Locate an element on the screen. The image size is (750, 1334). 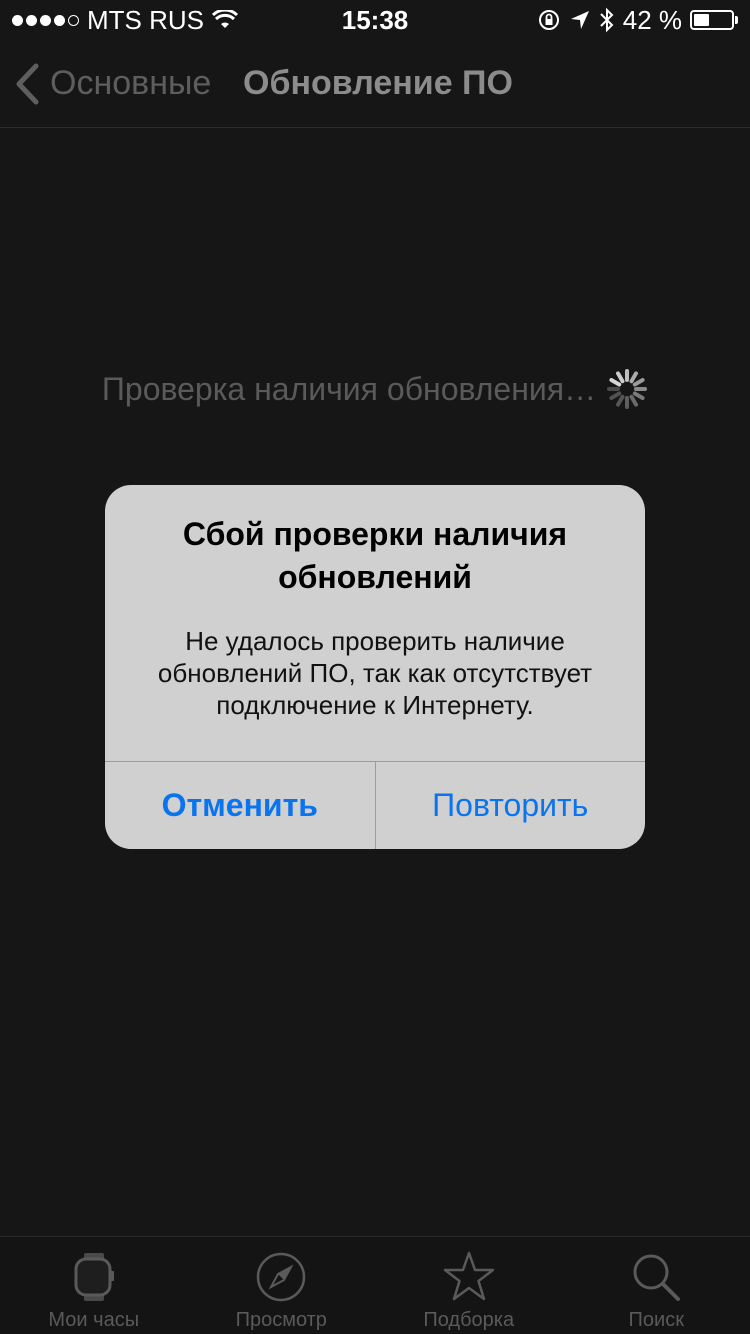
navigation-bar: Основные Обновление ПО is located at coordinates (375, 84).